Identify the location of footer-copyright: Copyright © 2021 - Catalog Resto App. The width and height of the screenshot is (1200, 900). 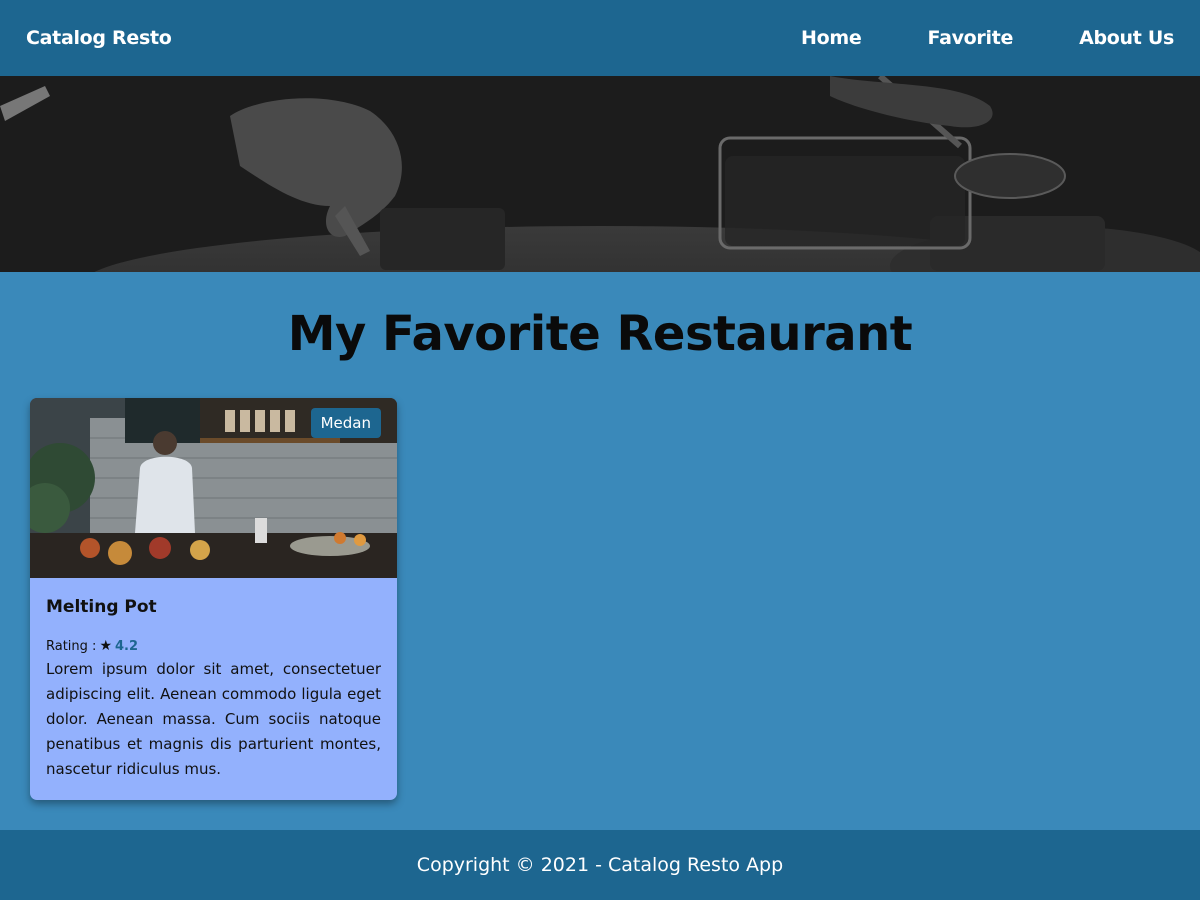
(600, 865).